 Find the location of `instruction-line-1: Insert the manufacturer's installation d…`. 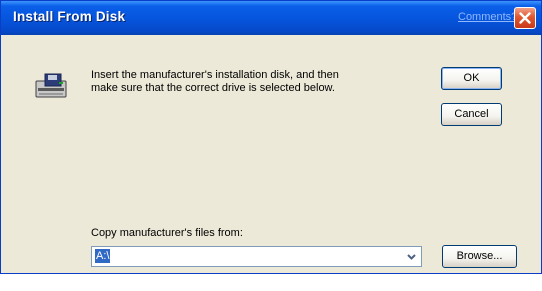

instruction-line-1: Insert the manufacturer's installation d… is located at coordinates (215, 75).